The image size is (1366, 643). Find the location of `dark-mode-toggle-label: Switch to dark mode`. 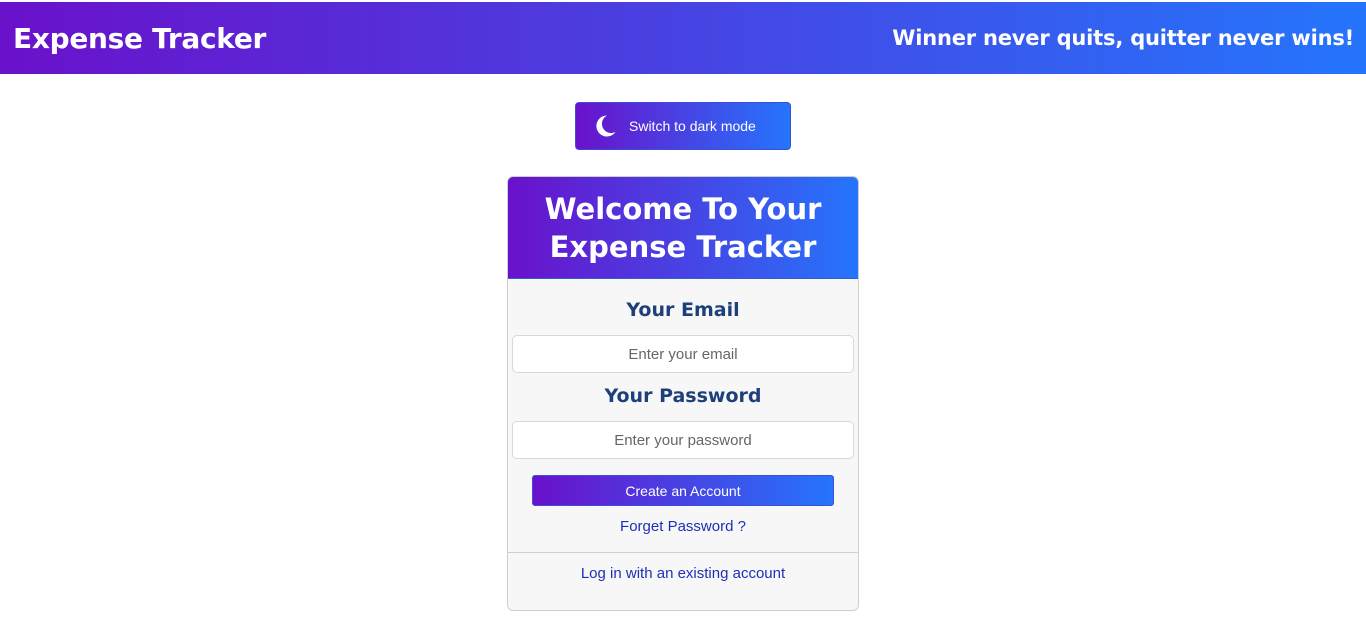

dark-mode-toggle-label: Switch to dark mode is located at coordinates (692, 126).